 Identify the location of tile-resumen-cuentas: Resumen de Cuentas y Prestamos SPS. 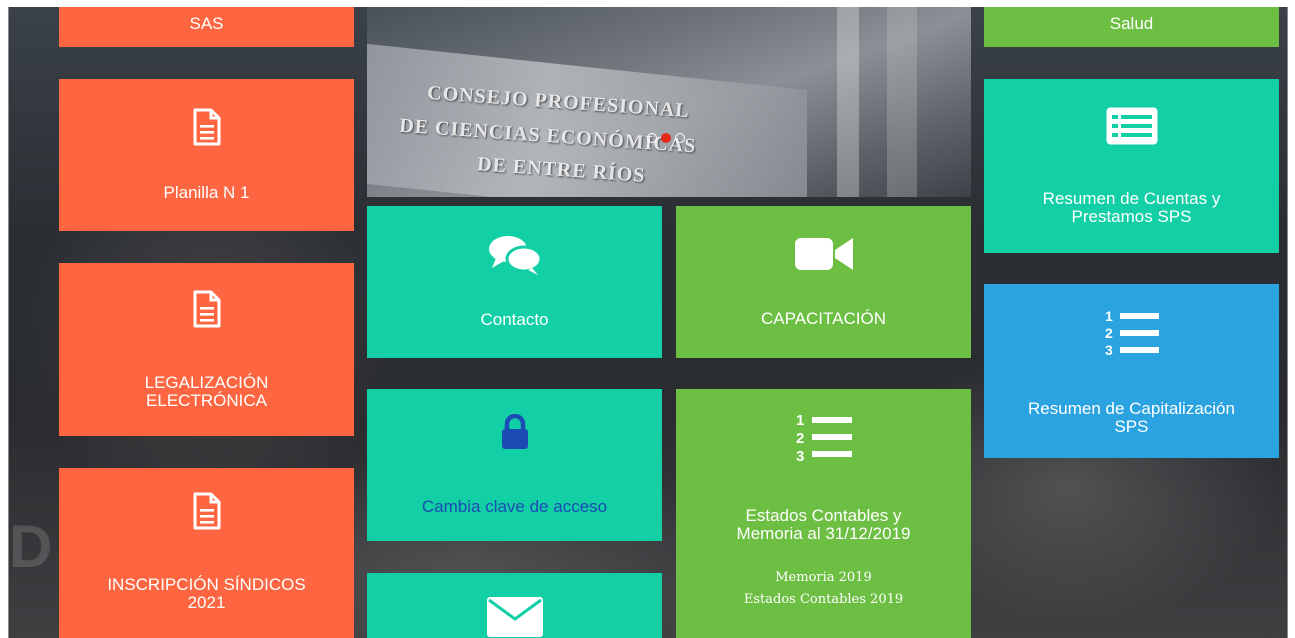
(1131, 166).